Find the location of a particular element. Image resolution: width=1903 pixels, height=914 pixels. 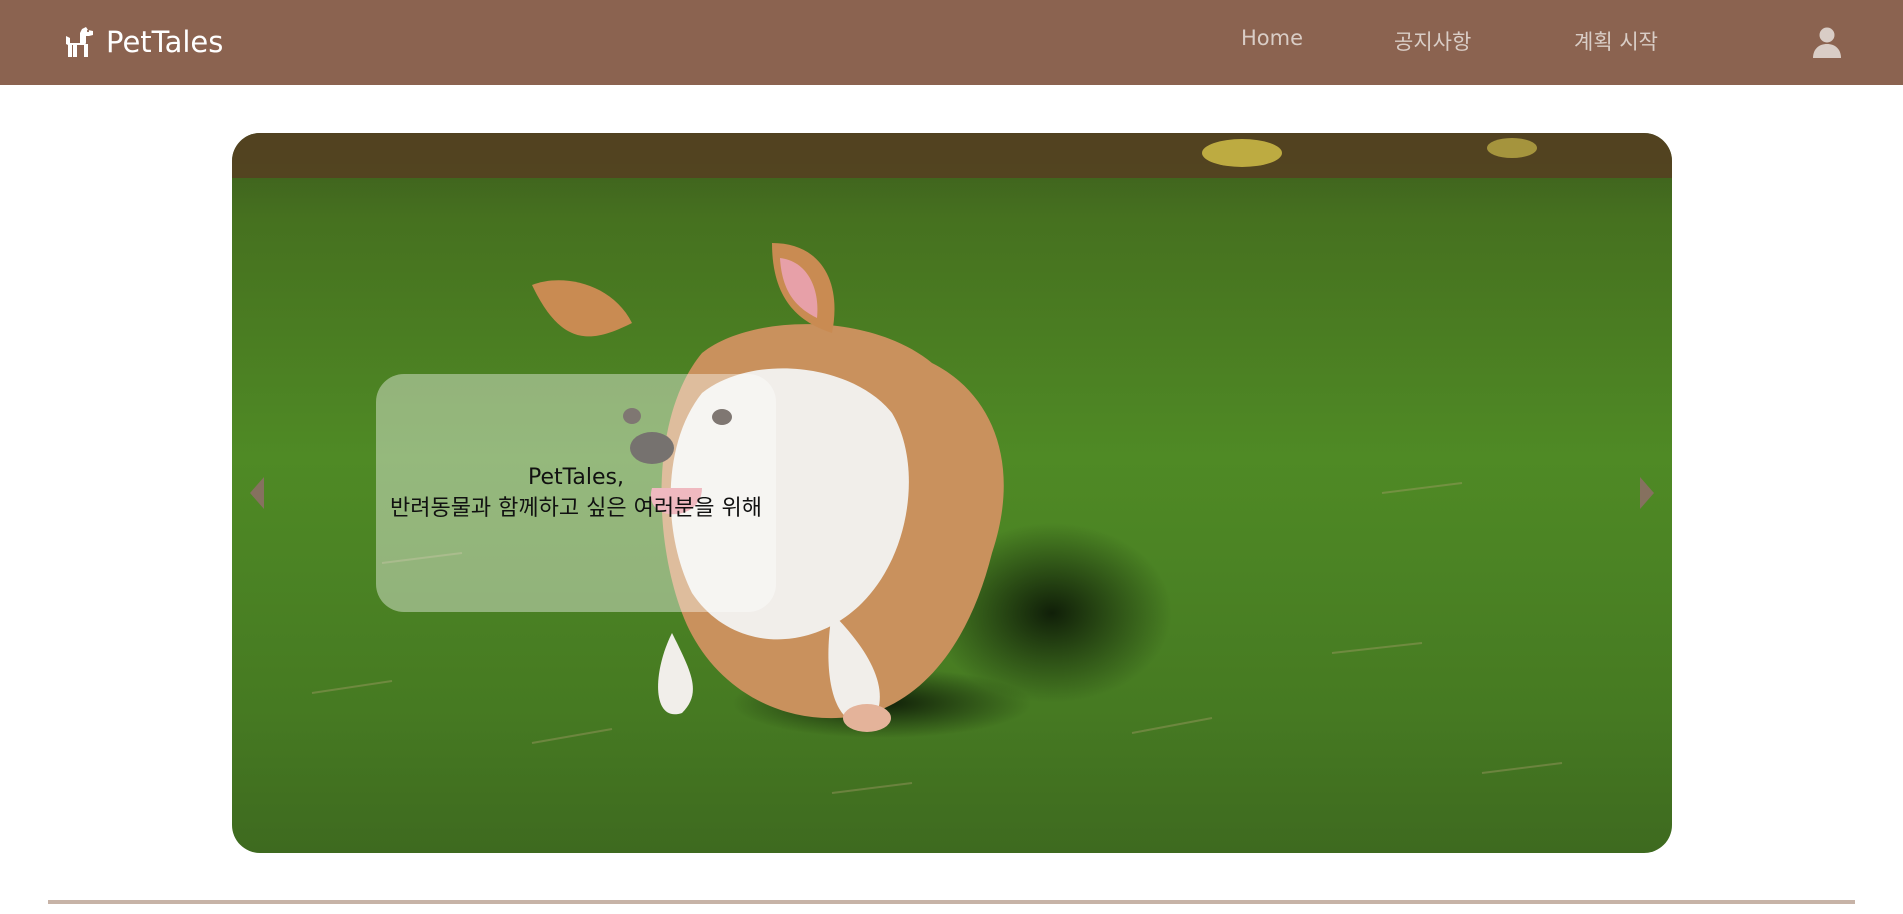

section-divider is located at coordinates (951, 902).